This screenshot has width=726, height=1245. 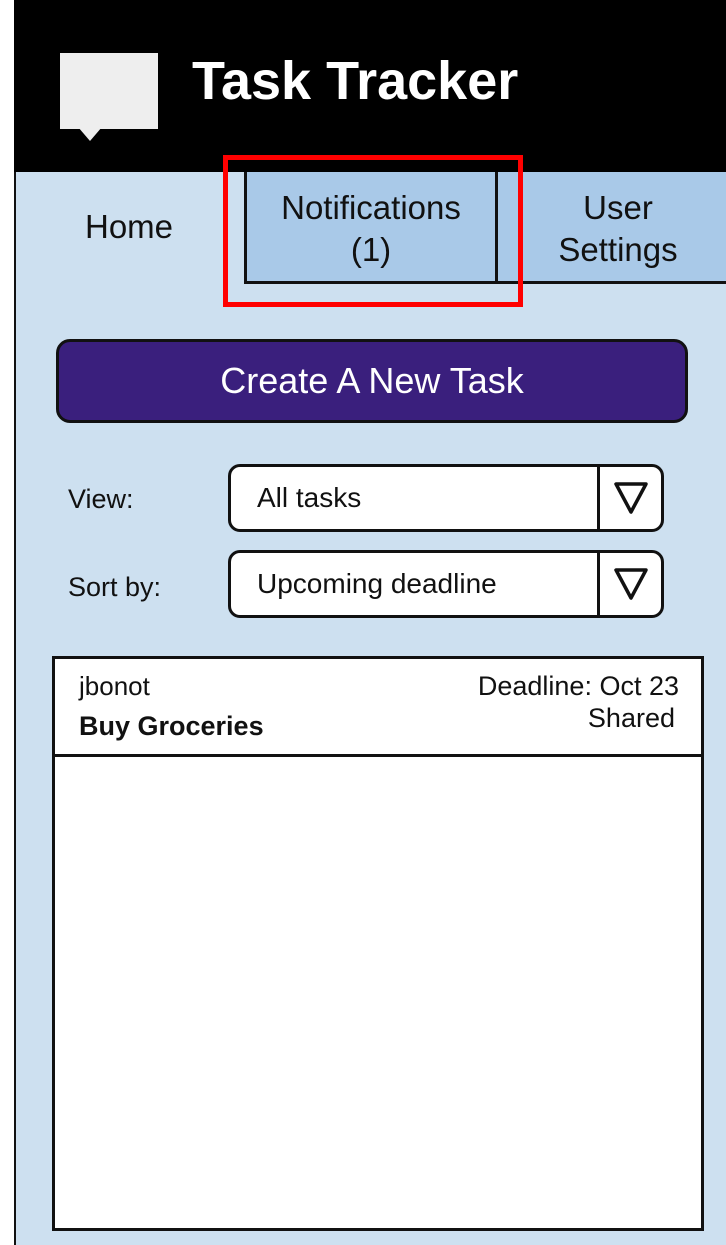 I want to click on view-label: View:, so click(x=101, y=499).